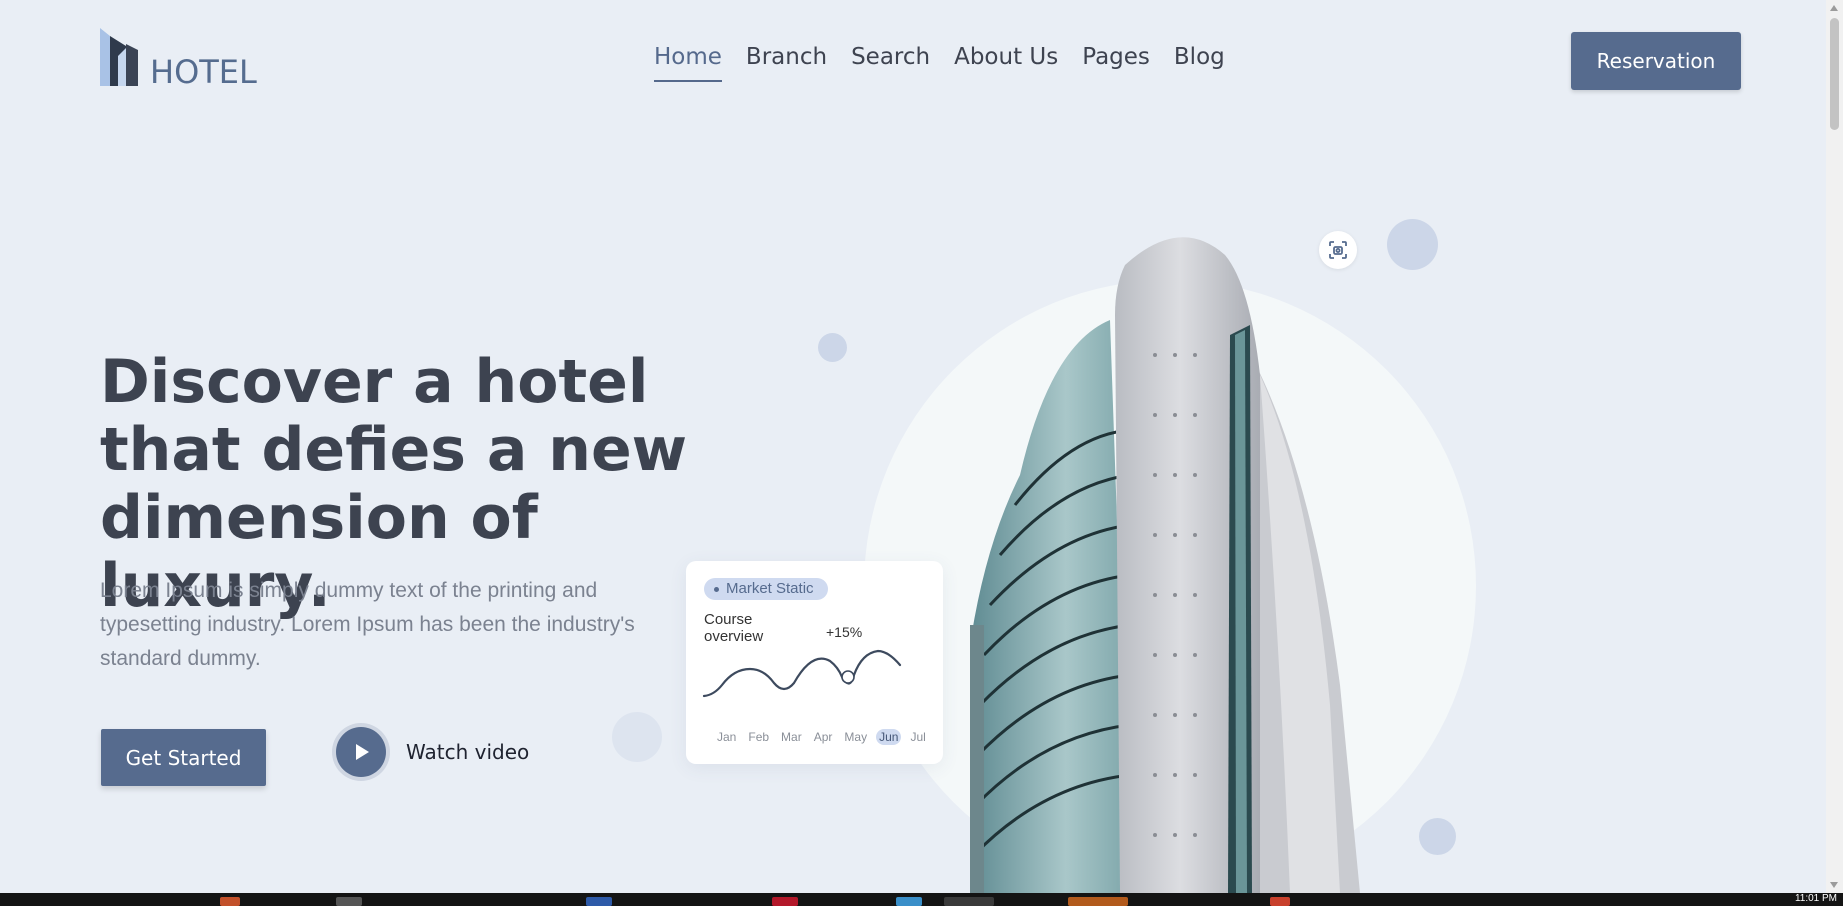  What do you see at coordinates (939, 63) in the screenshot?
I see `main-navigation: Home Branch Search About Us Pages Blog` at bounding box center [939, 63].